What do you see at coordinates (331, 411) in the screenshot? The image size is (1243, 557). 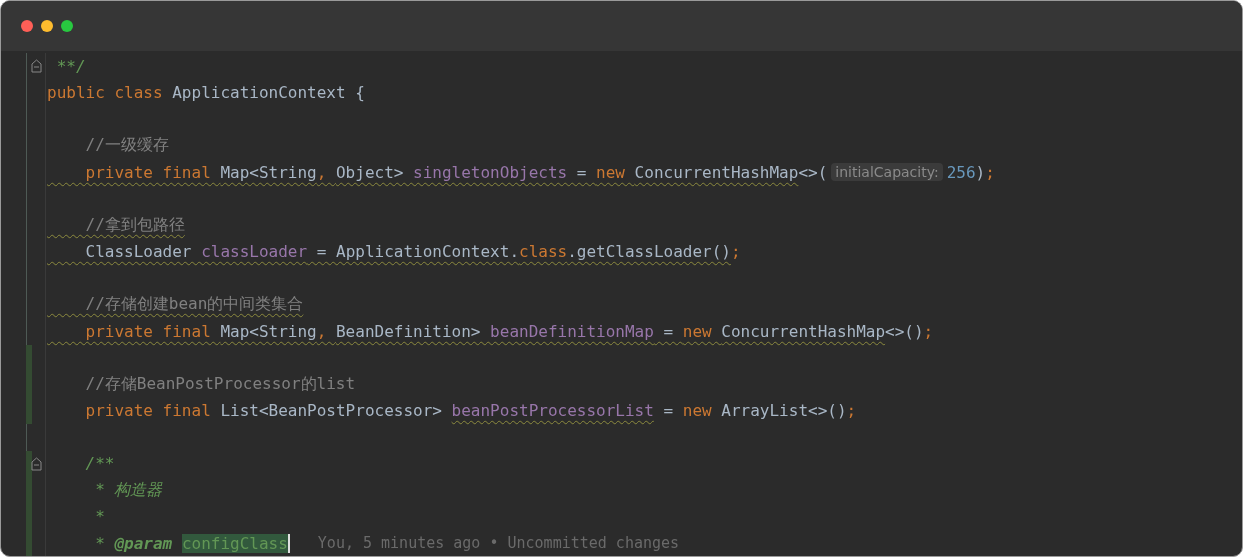 I see `code-text: List<BeanPostProcessor>` at bounding box center [331, 411].